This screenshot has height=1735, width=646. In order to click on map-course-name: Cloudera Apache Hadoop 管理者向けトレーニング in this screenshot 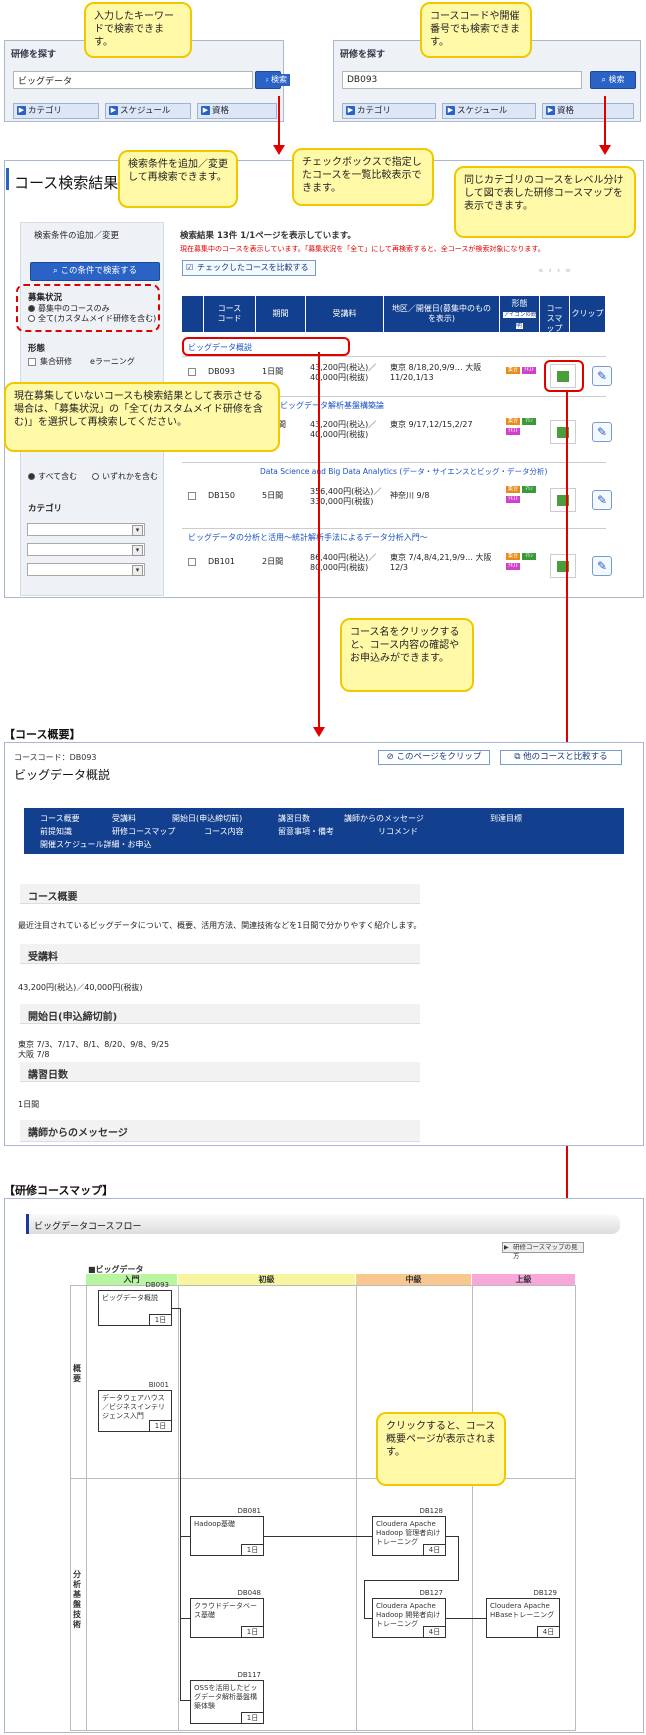, I will do `click(408, 1533)`.